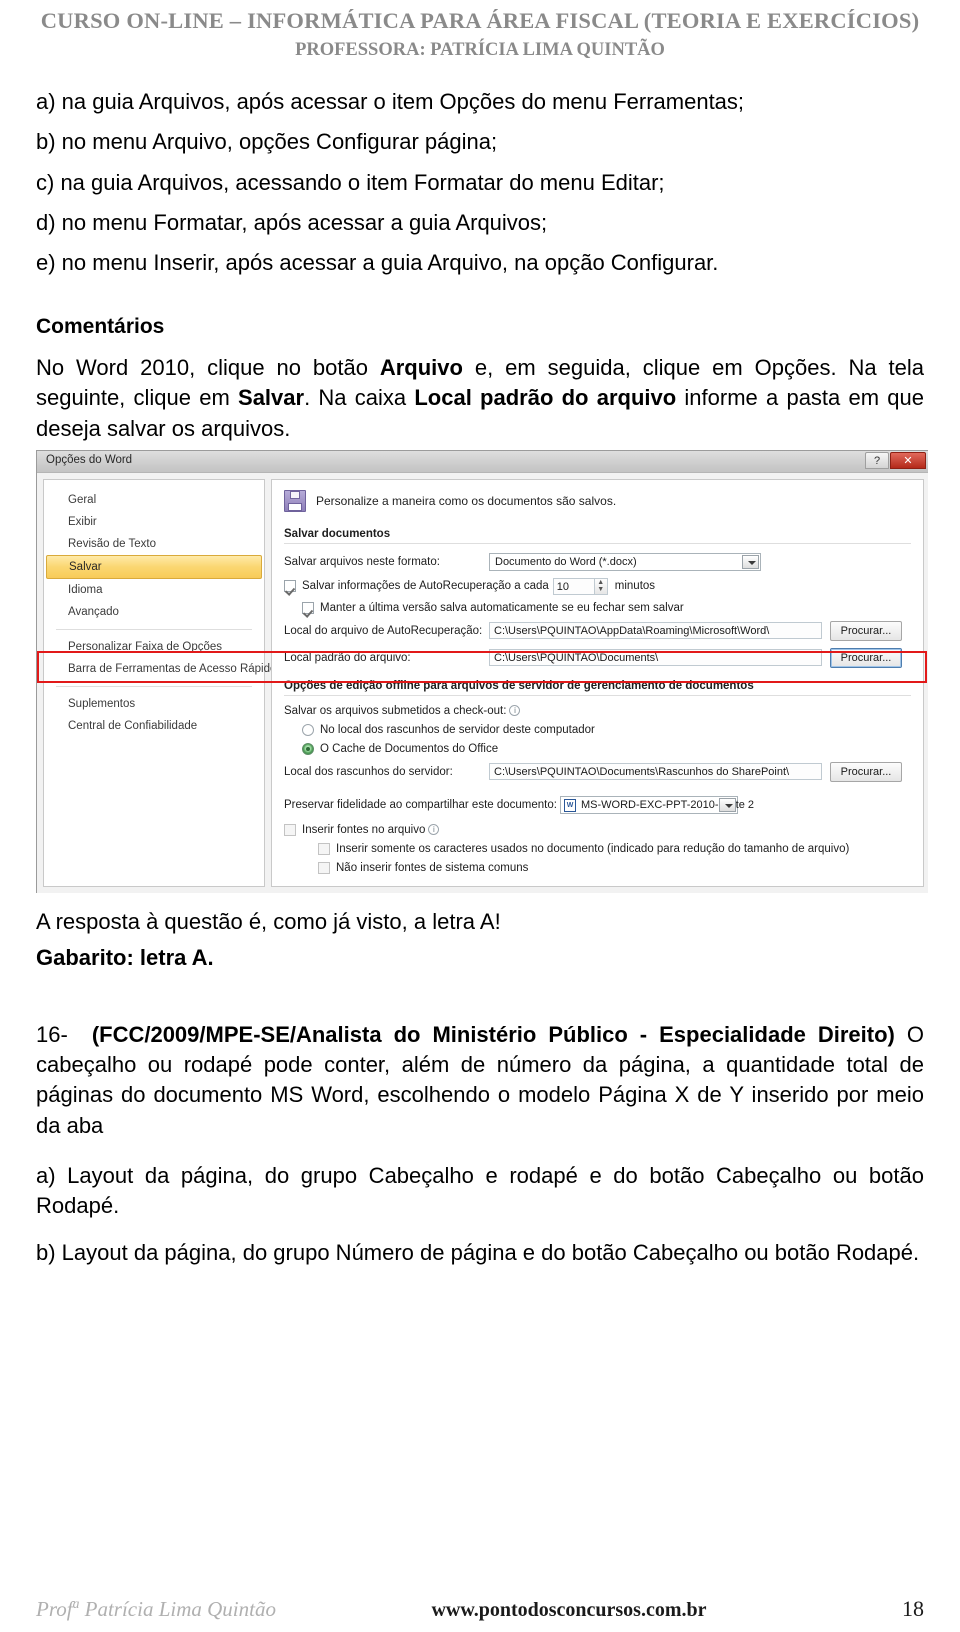 This screenshot has height=1632, width=960. What do you see at coordinates (347, 657) in the screenshot?
I see `label-default-file-path: Local padrão do arquivo:` at bounding box center [347, 657].